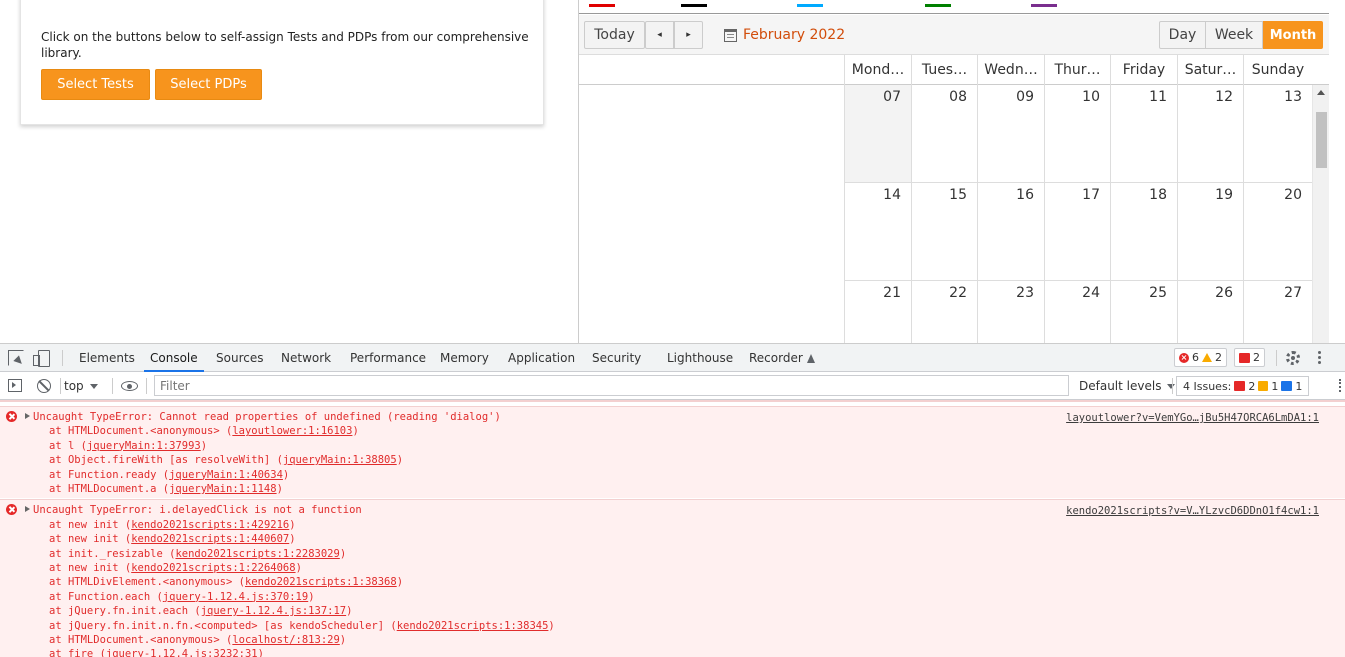  What do you see at coordinates (210, 525) in the screenshot?
I see `stack-frame-link: kendo2021scripts:1:429216` at bounding box center [210, 525].